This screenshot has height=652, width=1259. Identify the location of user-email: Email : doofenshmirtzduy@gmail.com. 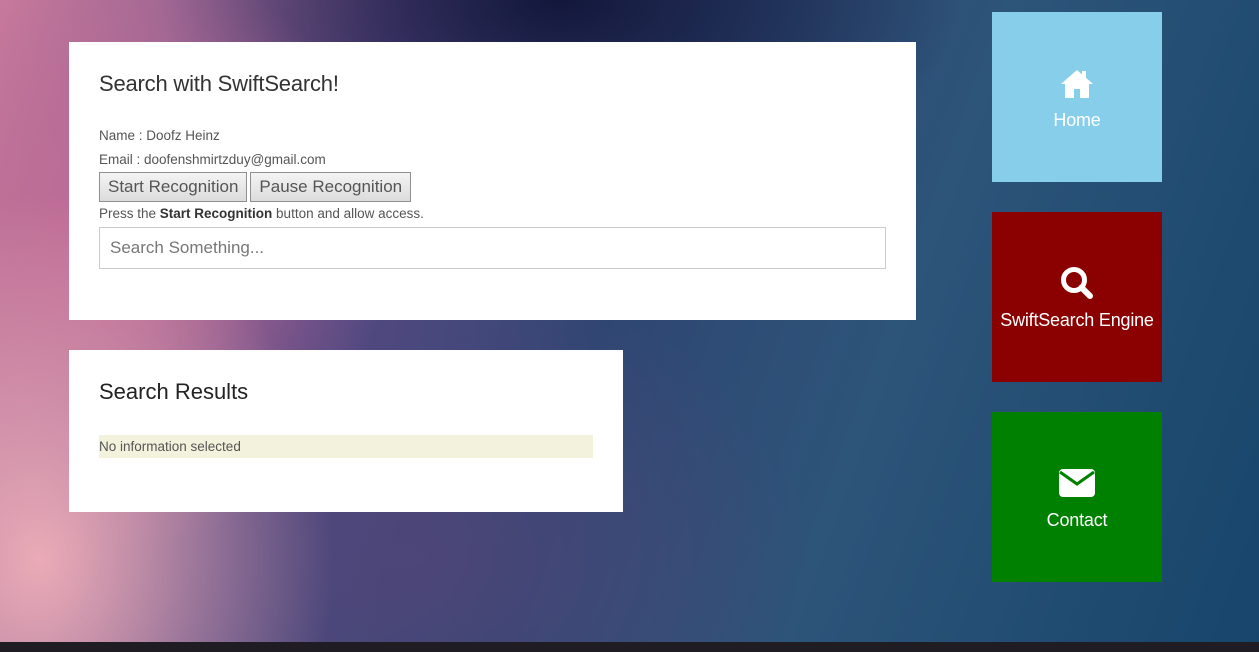
(212, 159).